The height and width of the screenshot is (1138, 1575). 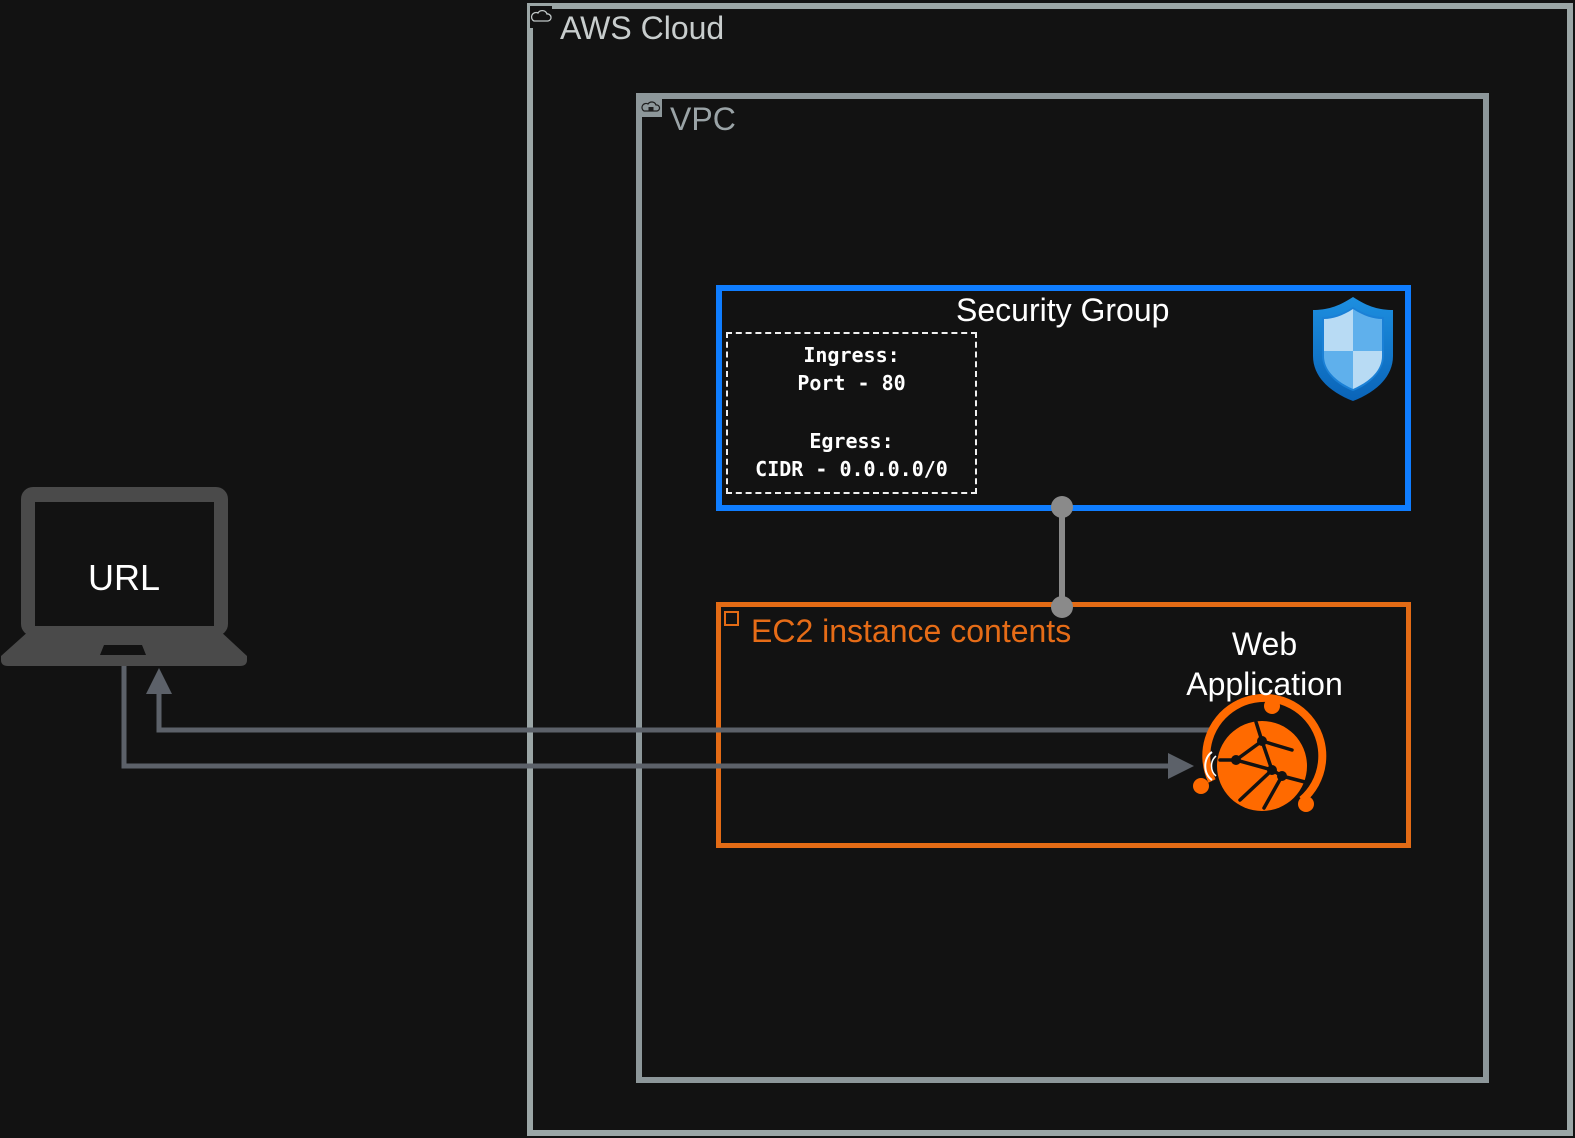 I want to click on ingress-label: Ingress:, so click(x=851, y=355).